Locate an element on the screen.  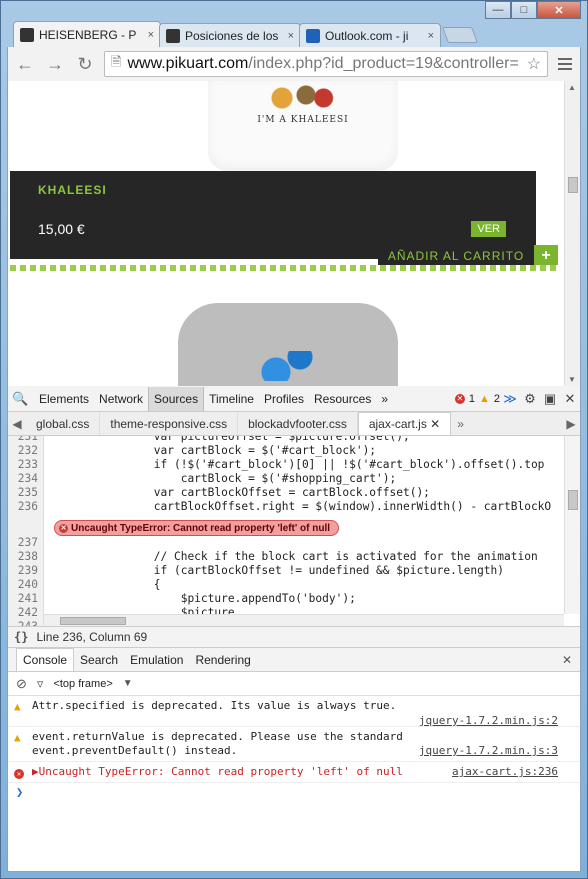
line-number: 234 is located at coordinates (23, 479).